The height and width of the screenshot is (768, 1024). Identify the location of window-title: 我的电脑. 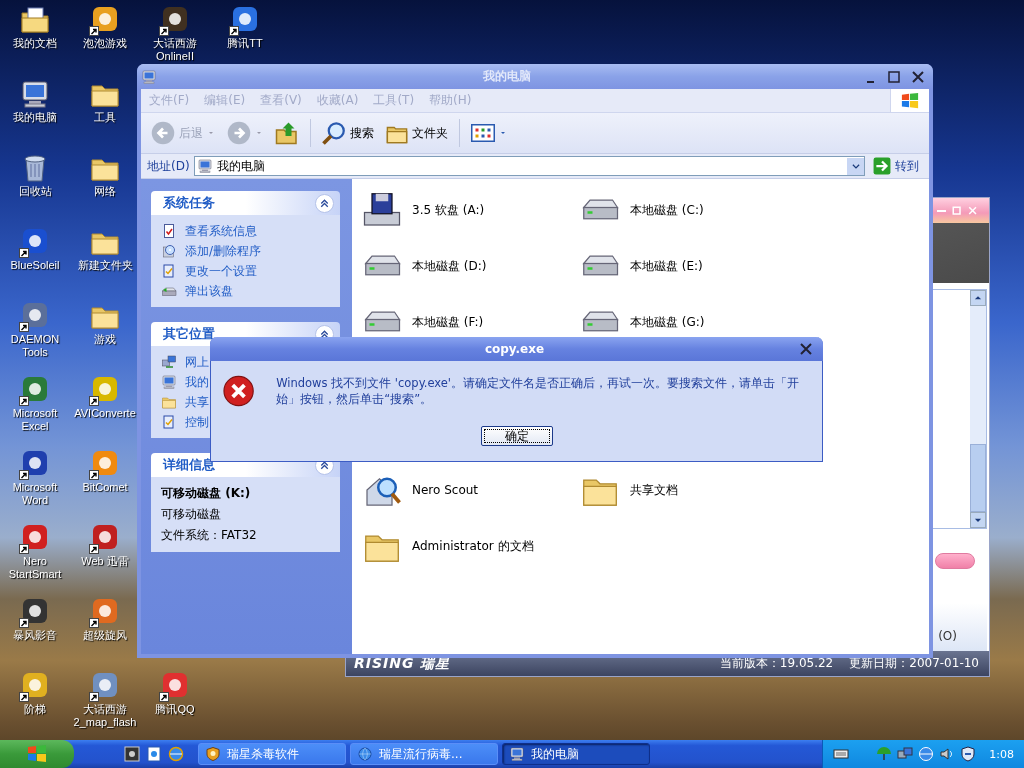
(507, 76).